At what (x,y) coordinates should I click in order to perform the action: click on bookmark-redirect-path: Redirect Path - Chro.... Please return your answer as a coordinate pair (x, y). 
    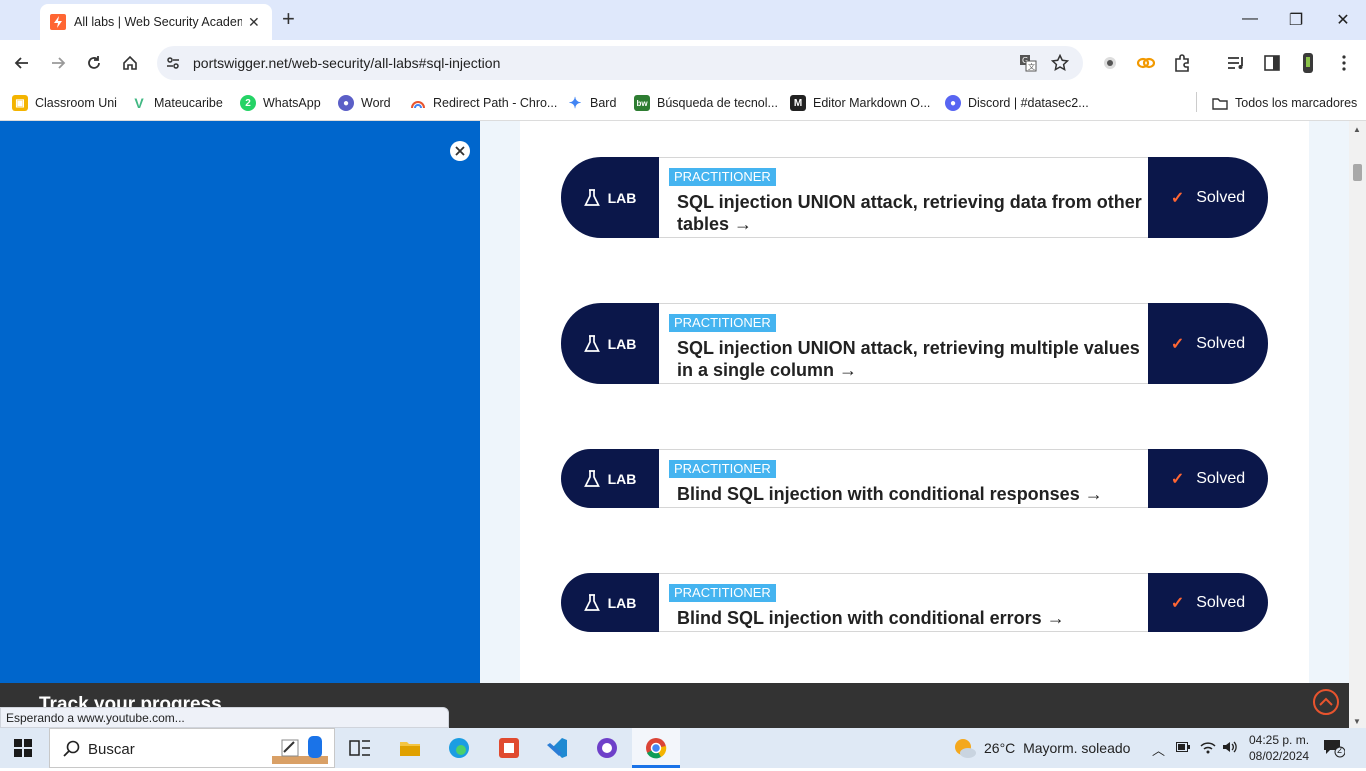
    Looking at the image, I should click on (483, 103).